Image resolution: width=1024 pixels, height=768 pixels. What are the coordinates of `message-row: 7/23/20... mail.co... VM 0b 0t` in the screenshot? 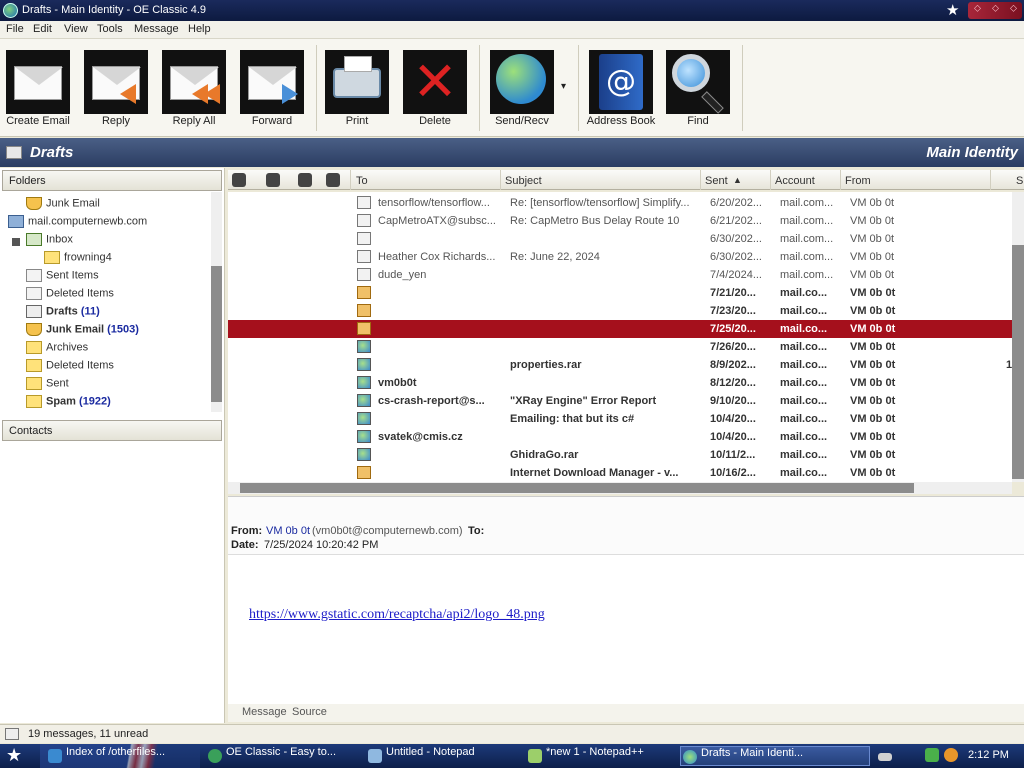 It's located at (620, 311).